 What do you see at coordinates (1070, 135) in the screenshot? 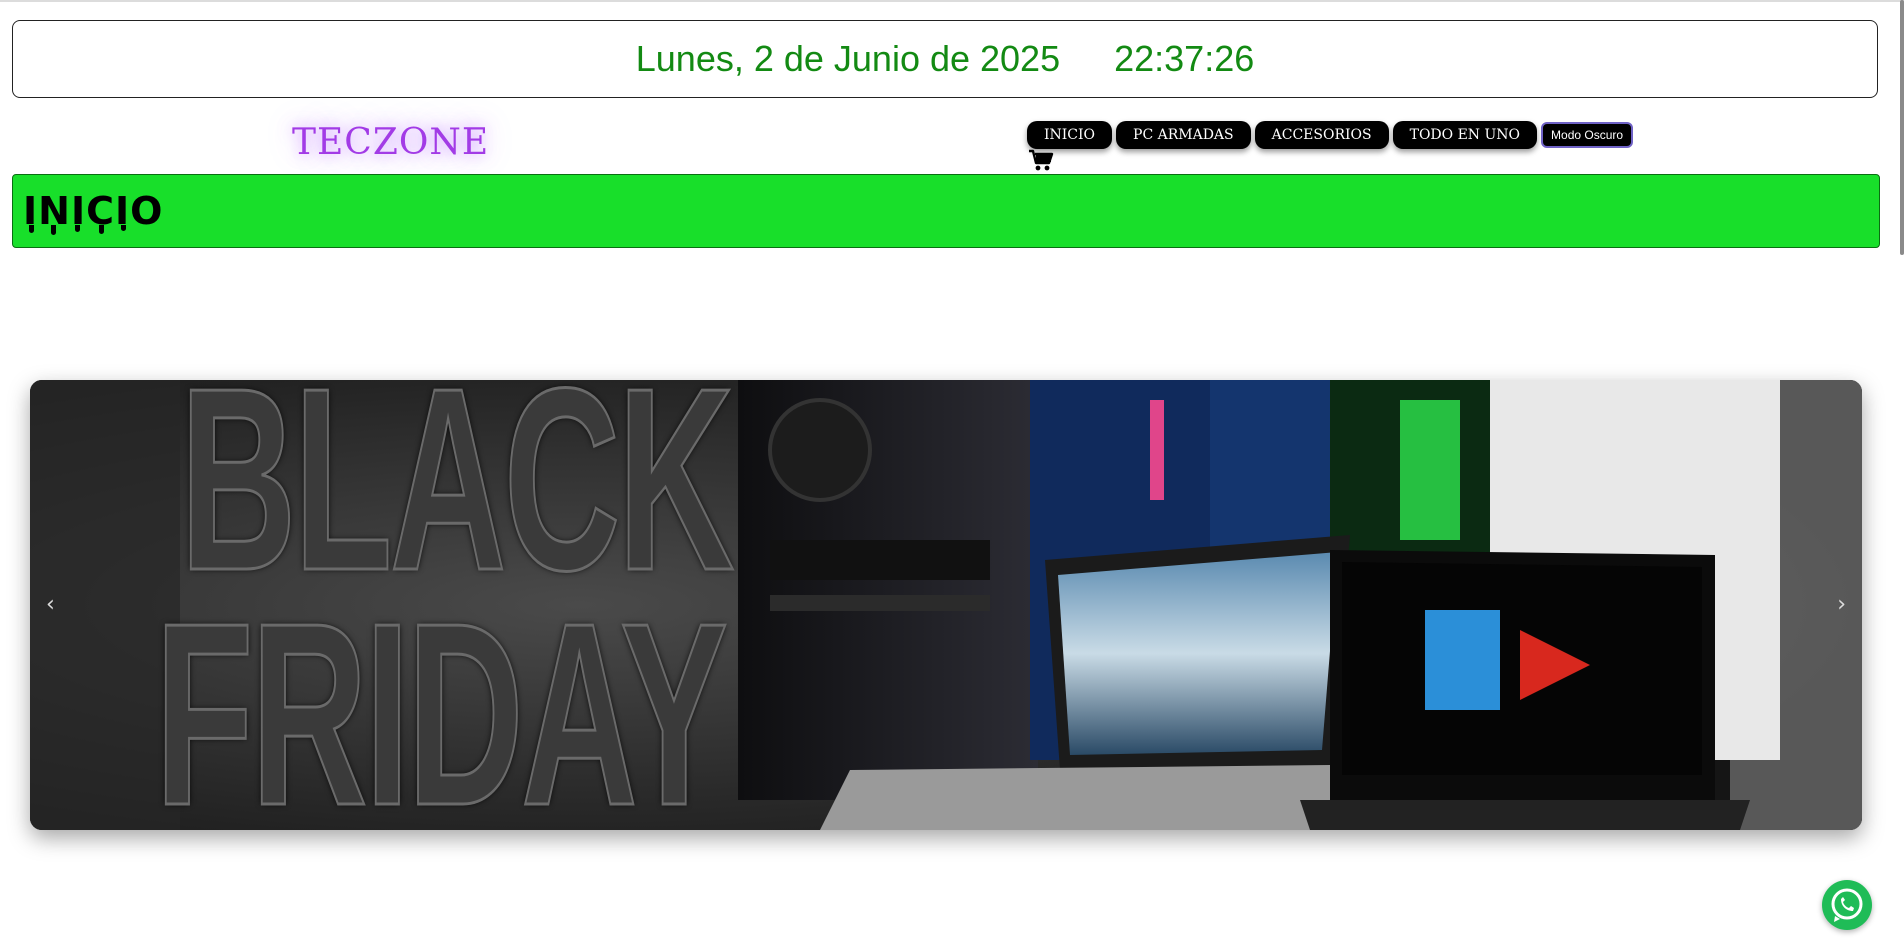
I see `nav-item-inicio: INICIO` at bounding box center [1070, 135].